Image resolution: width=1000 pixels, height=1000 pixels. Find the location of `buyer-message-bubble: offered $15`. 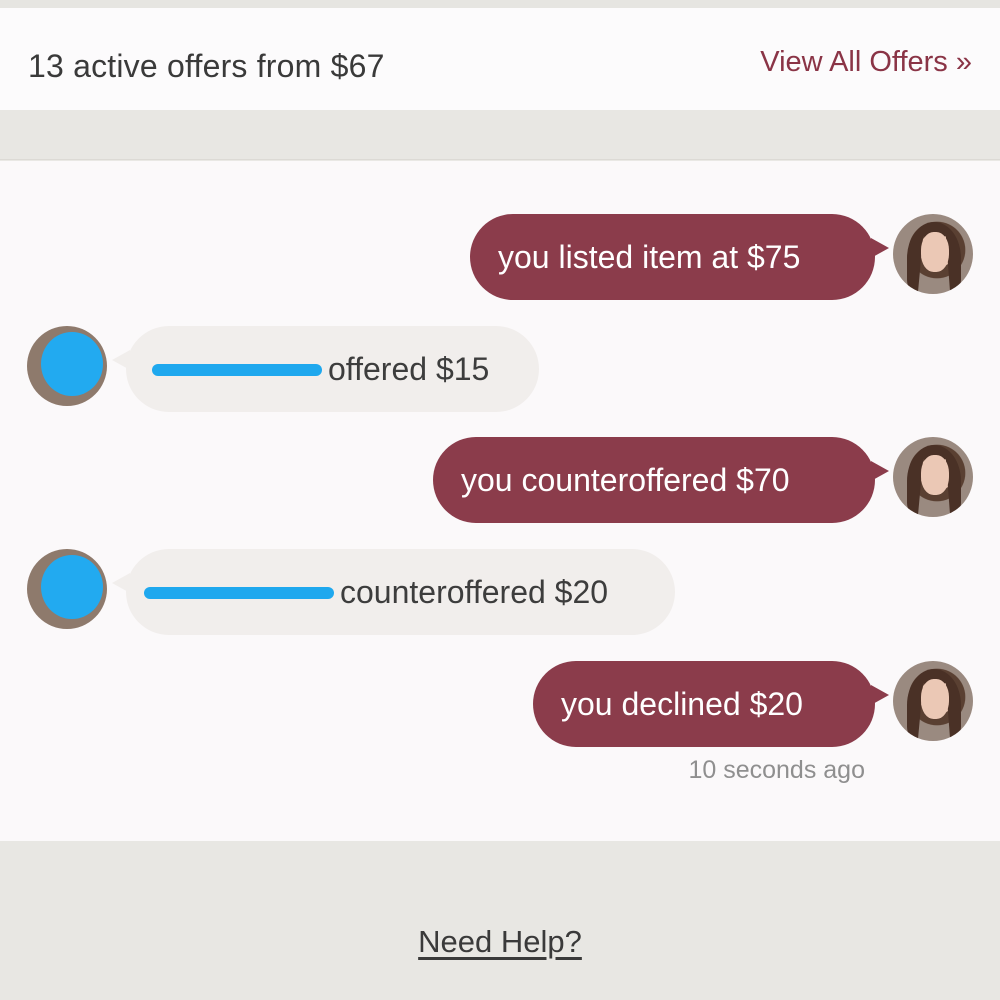

buyer-message-bubble: offered $15 is located at coordinates (325, 369).